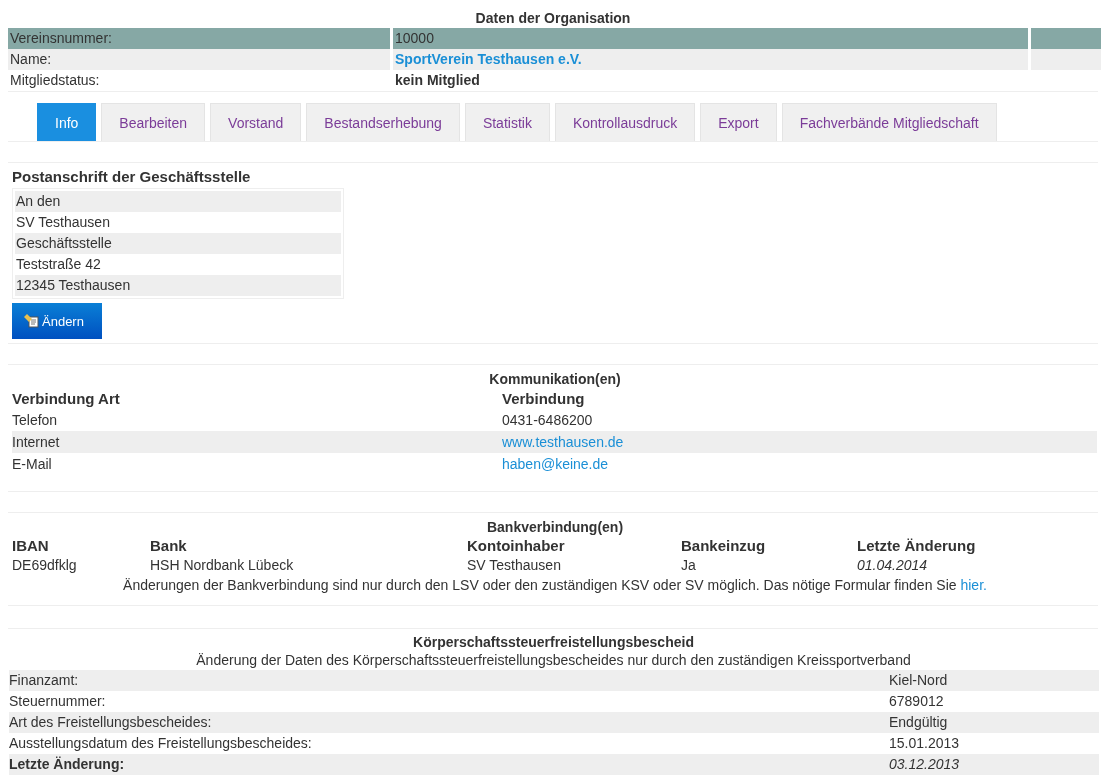 This screenshot has width=1104, height=784. What do you see at coordinates (199, 59) in the screenshot?
I see `field-label: Name:` at bounding box center [199, 59].